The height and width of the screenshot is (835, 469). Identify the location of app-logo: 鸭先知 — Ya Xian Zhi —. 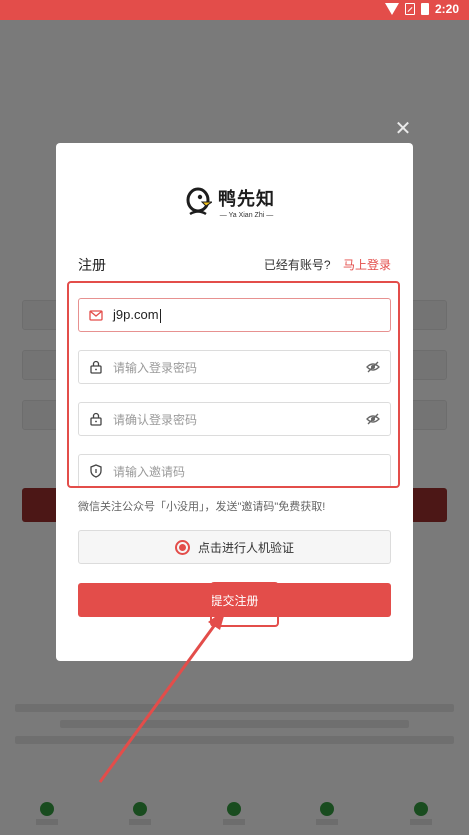
(230, 202).